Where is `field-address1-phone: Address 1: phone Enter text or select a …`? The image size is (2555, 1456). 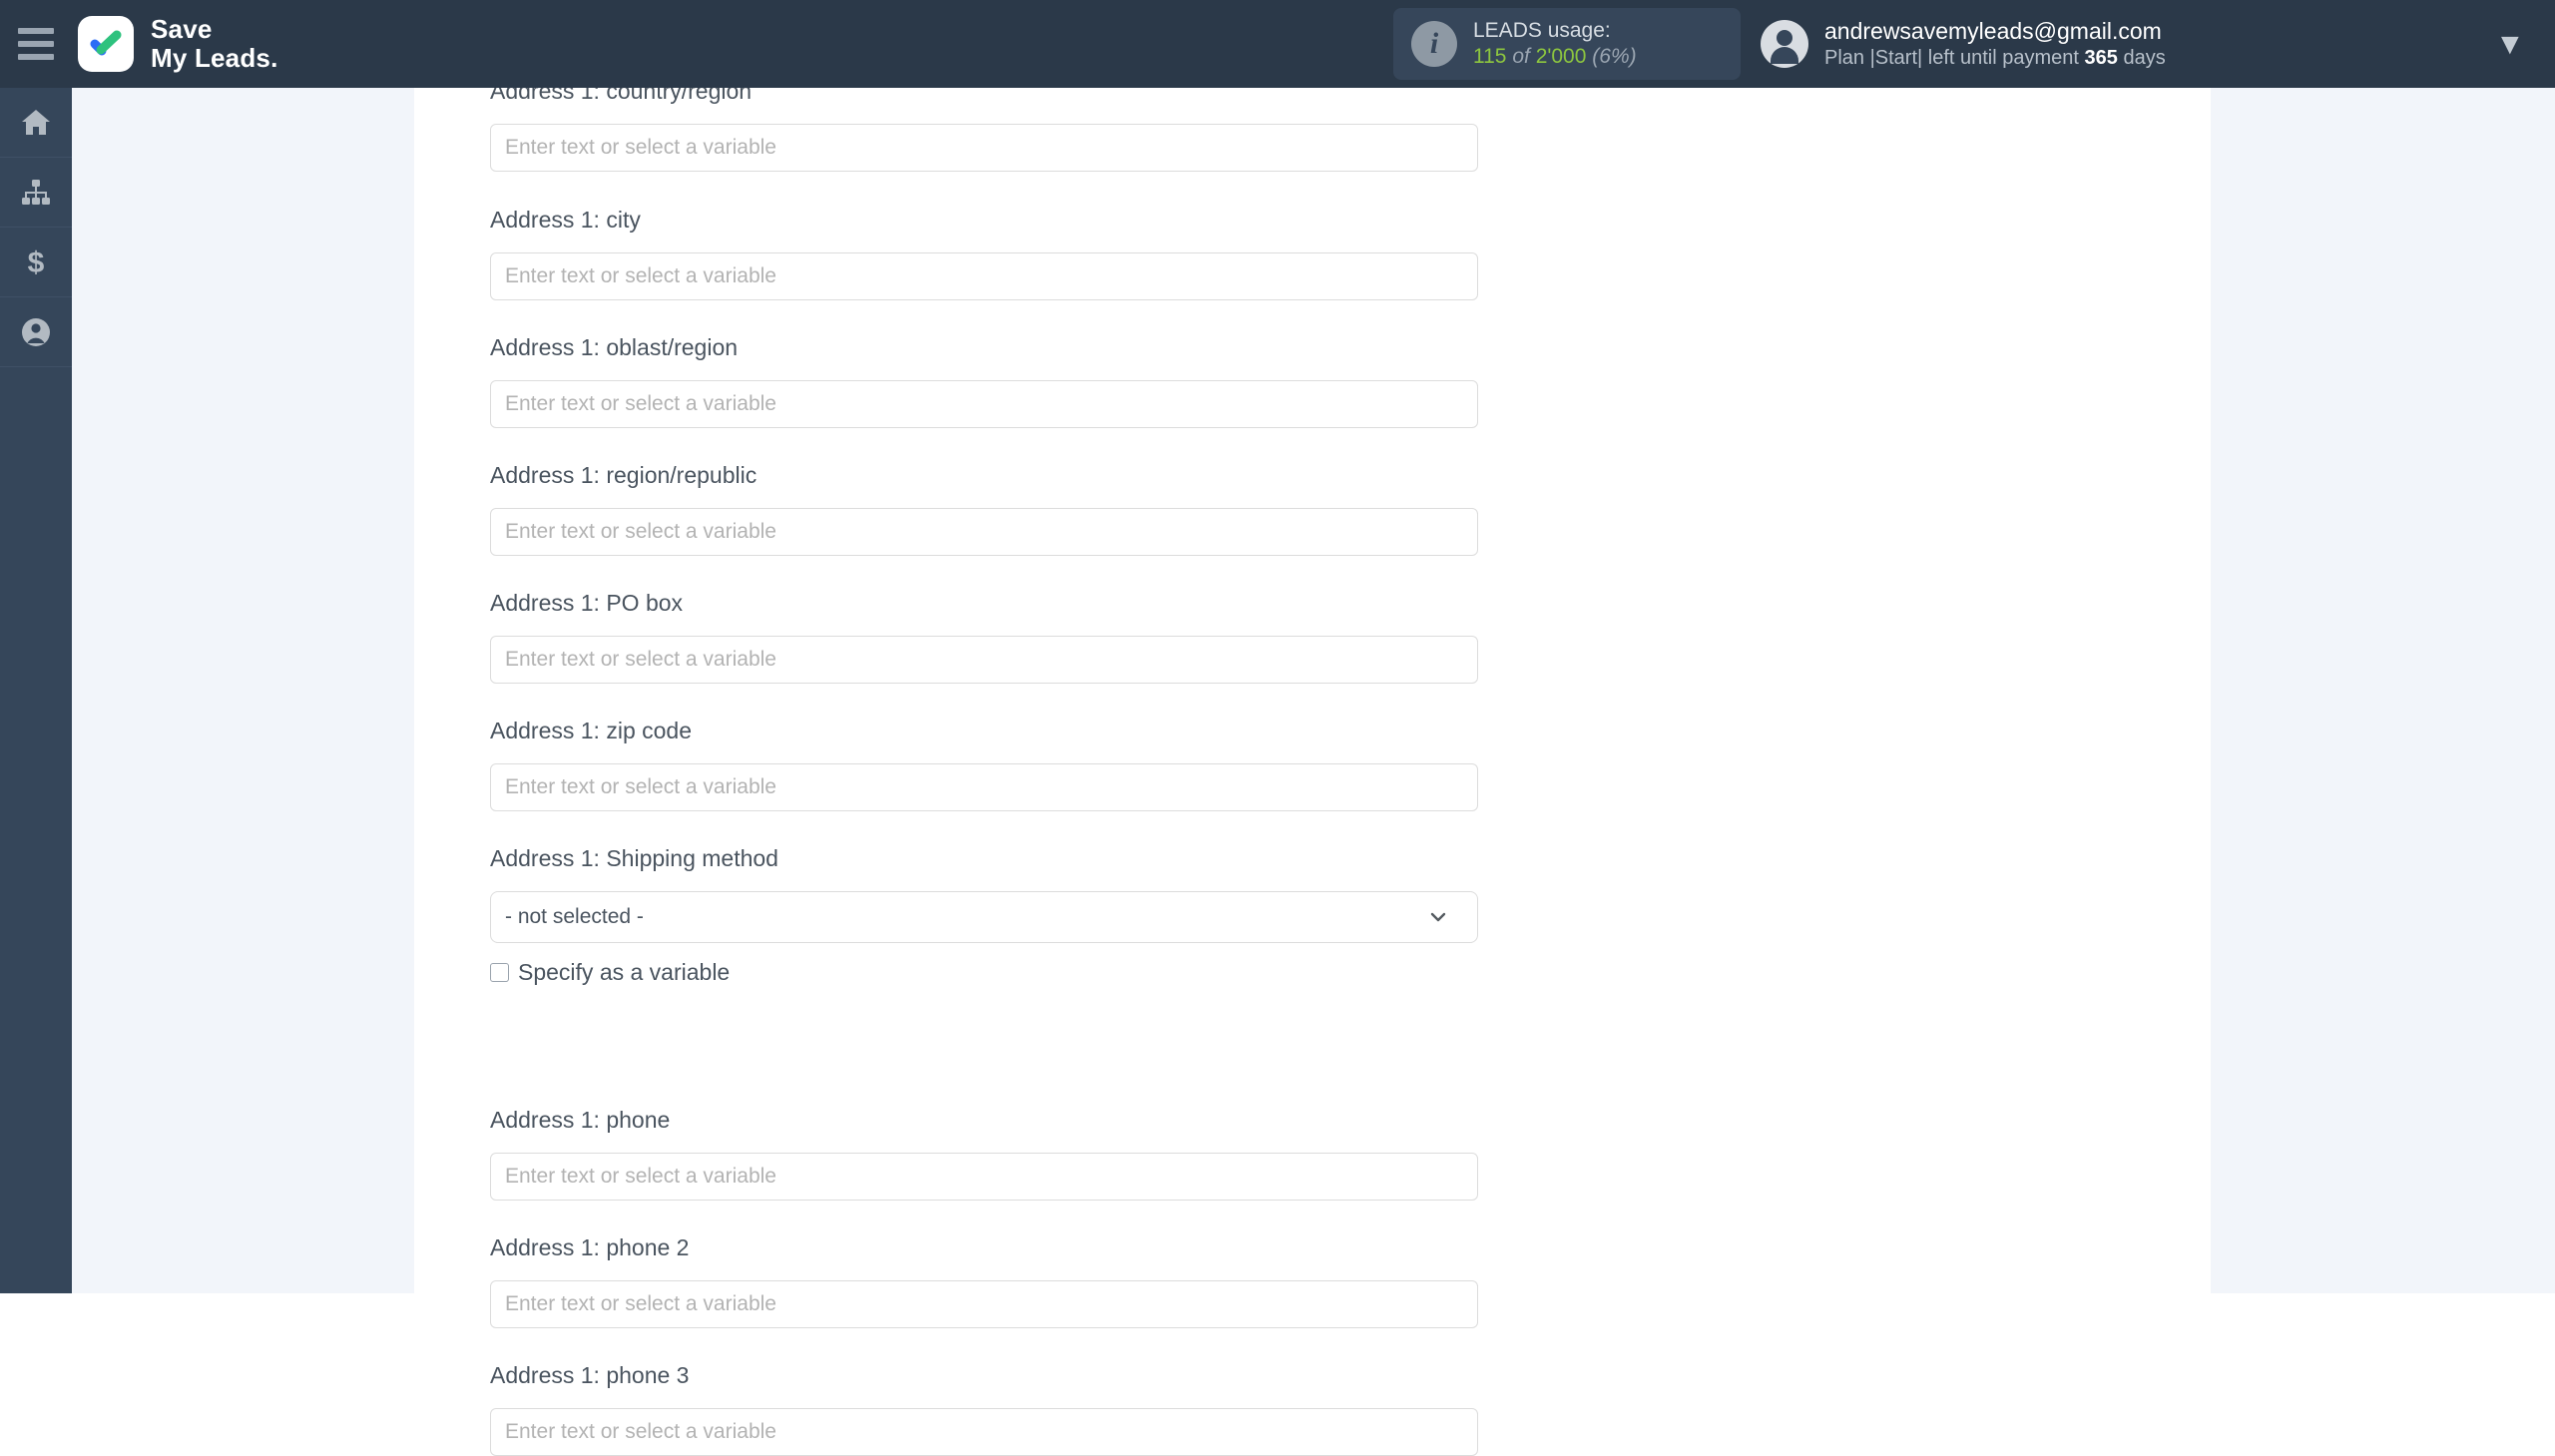 field-address1-phone: Address 1: phone Enter text or select a … is located at coordinates (984, 1155).